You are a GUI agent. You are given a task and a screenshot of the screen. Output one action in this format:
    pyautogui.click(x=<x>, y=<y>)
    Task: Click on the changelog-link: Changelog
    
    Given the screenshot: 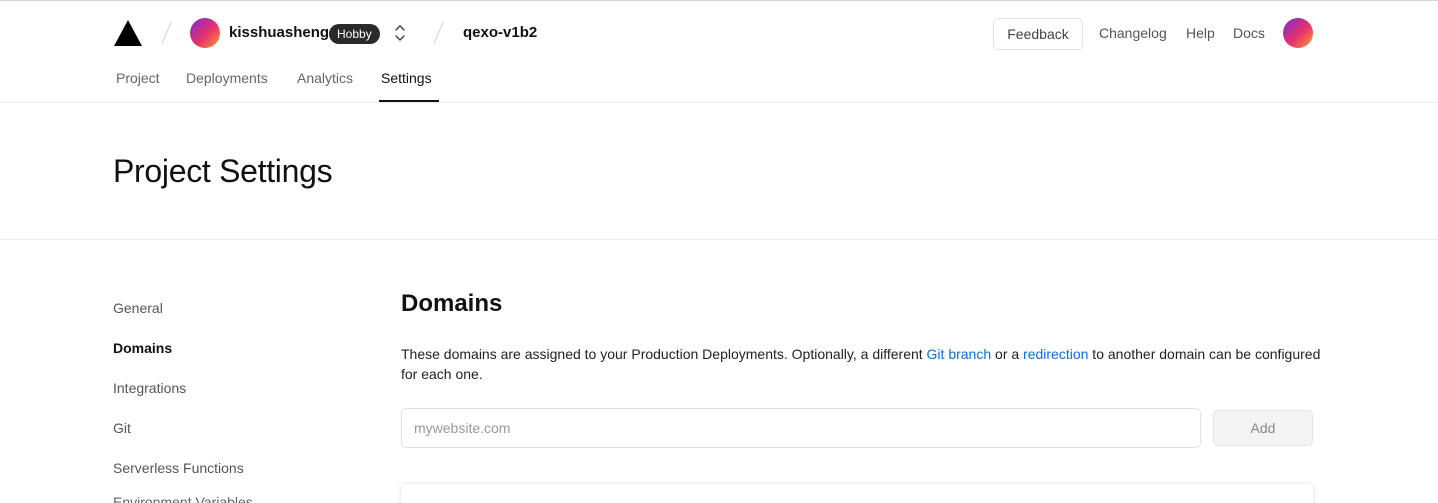 What is the action you would take?
    pyautogui.click(x=1133, y=33)
    